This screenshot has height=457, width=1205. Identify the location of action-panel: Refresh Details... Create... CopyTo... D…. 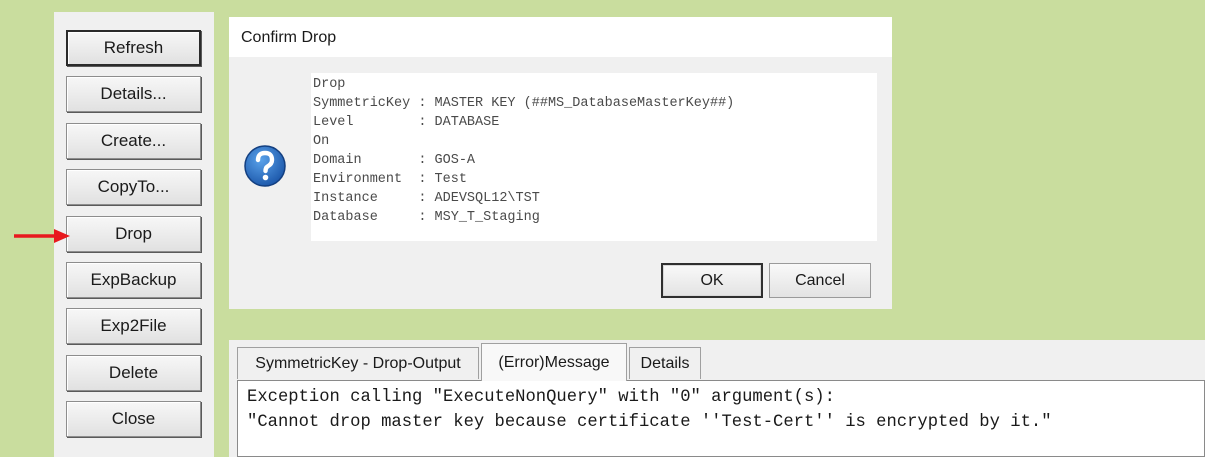
(134, 234).